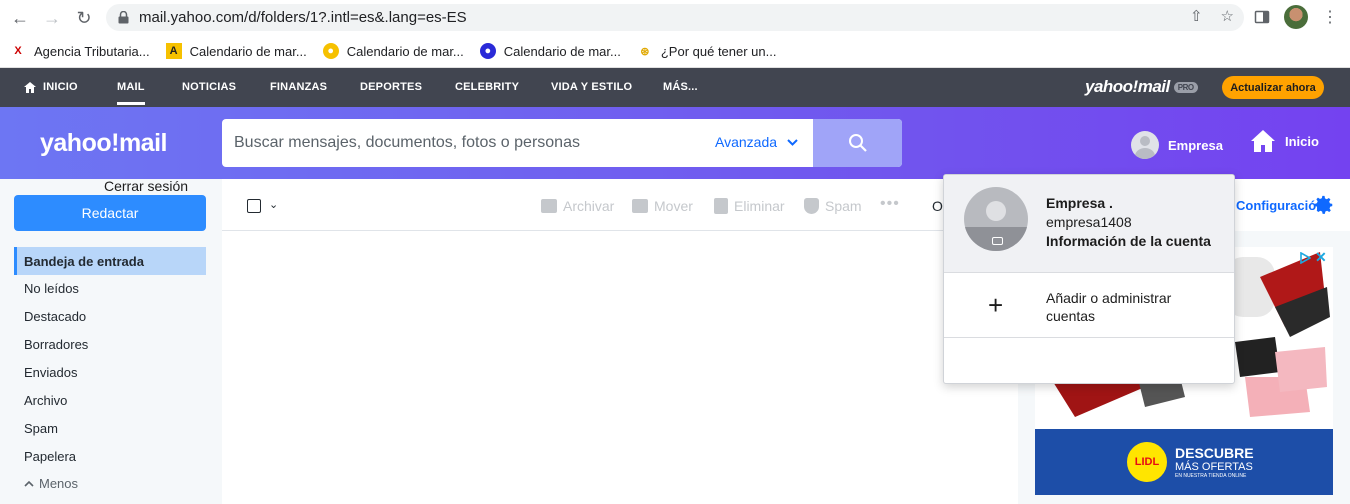  What do you see at coordinates (746, 142) in the screenshot?
I see `advanced-label: Avanzada` at bounding box center [746, 142].